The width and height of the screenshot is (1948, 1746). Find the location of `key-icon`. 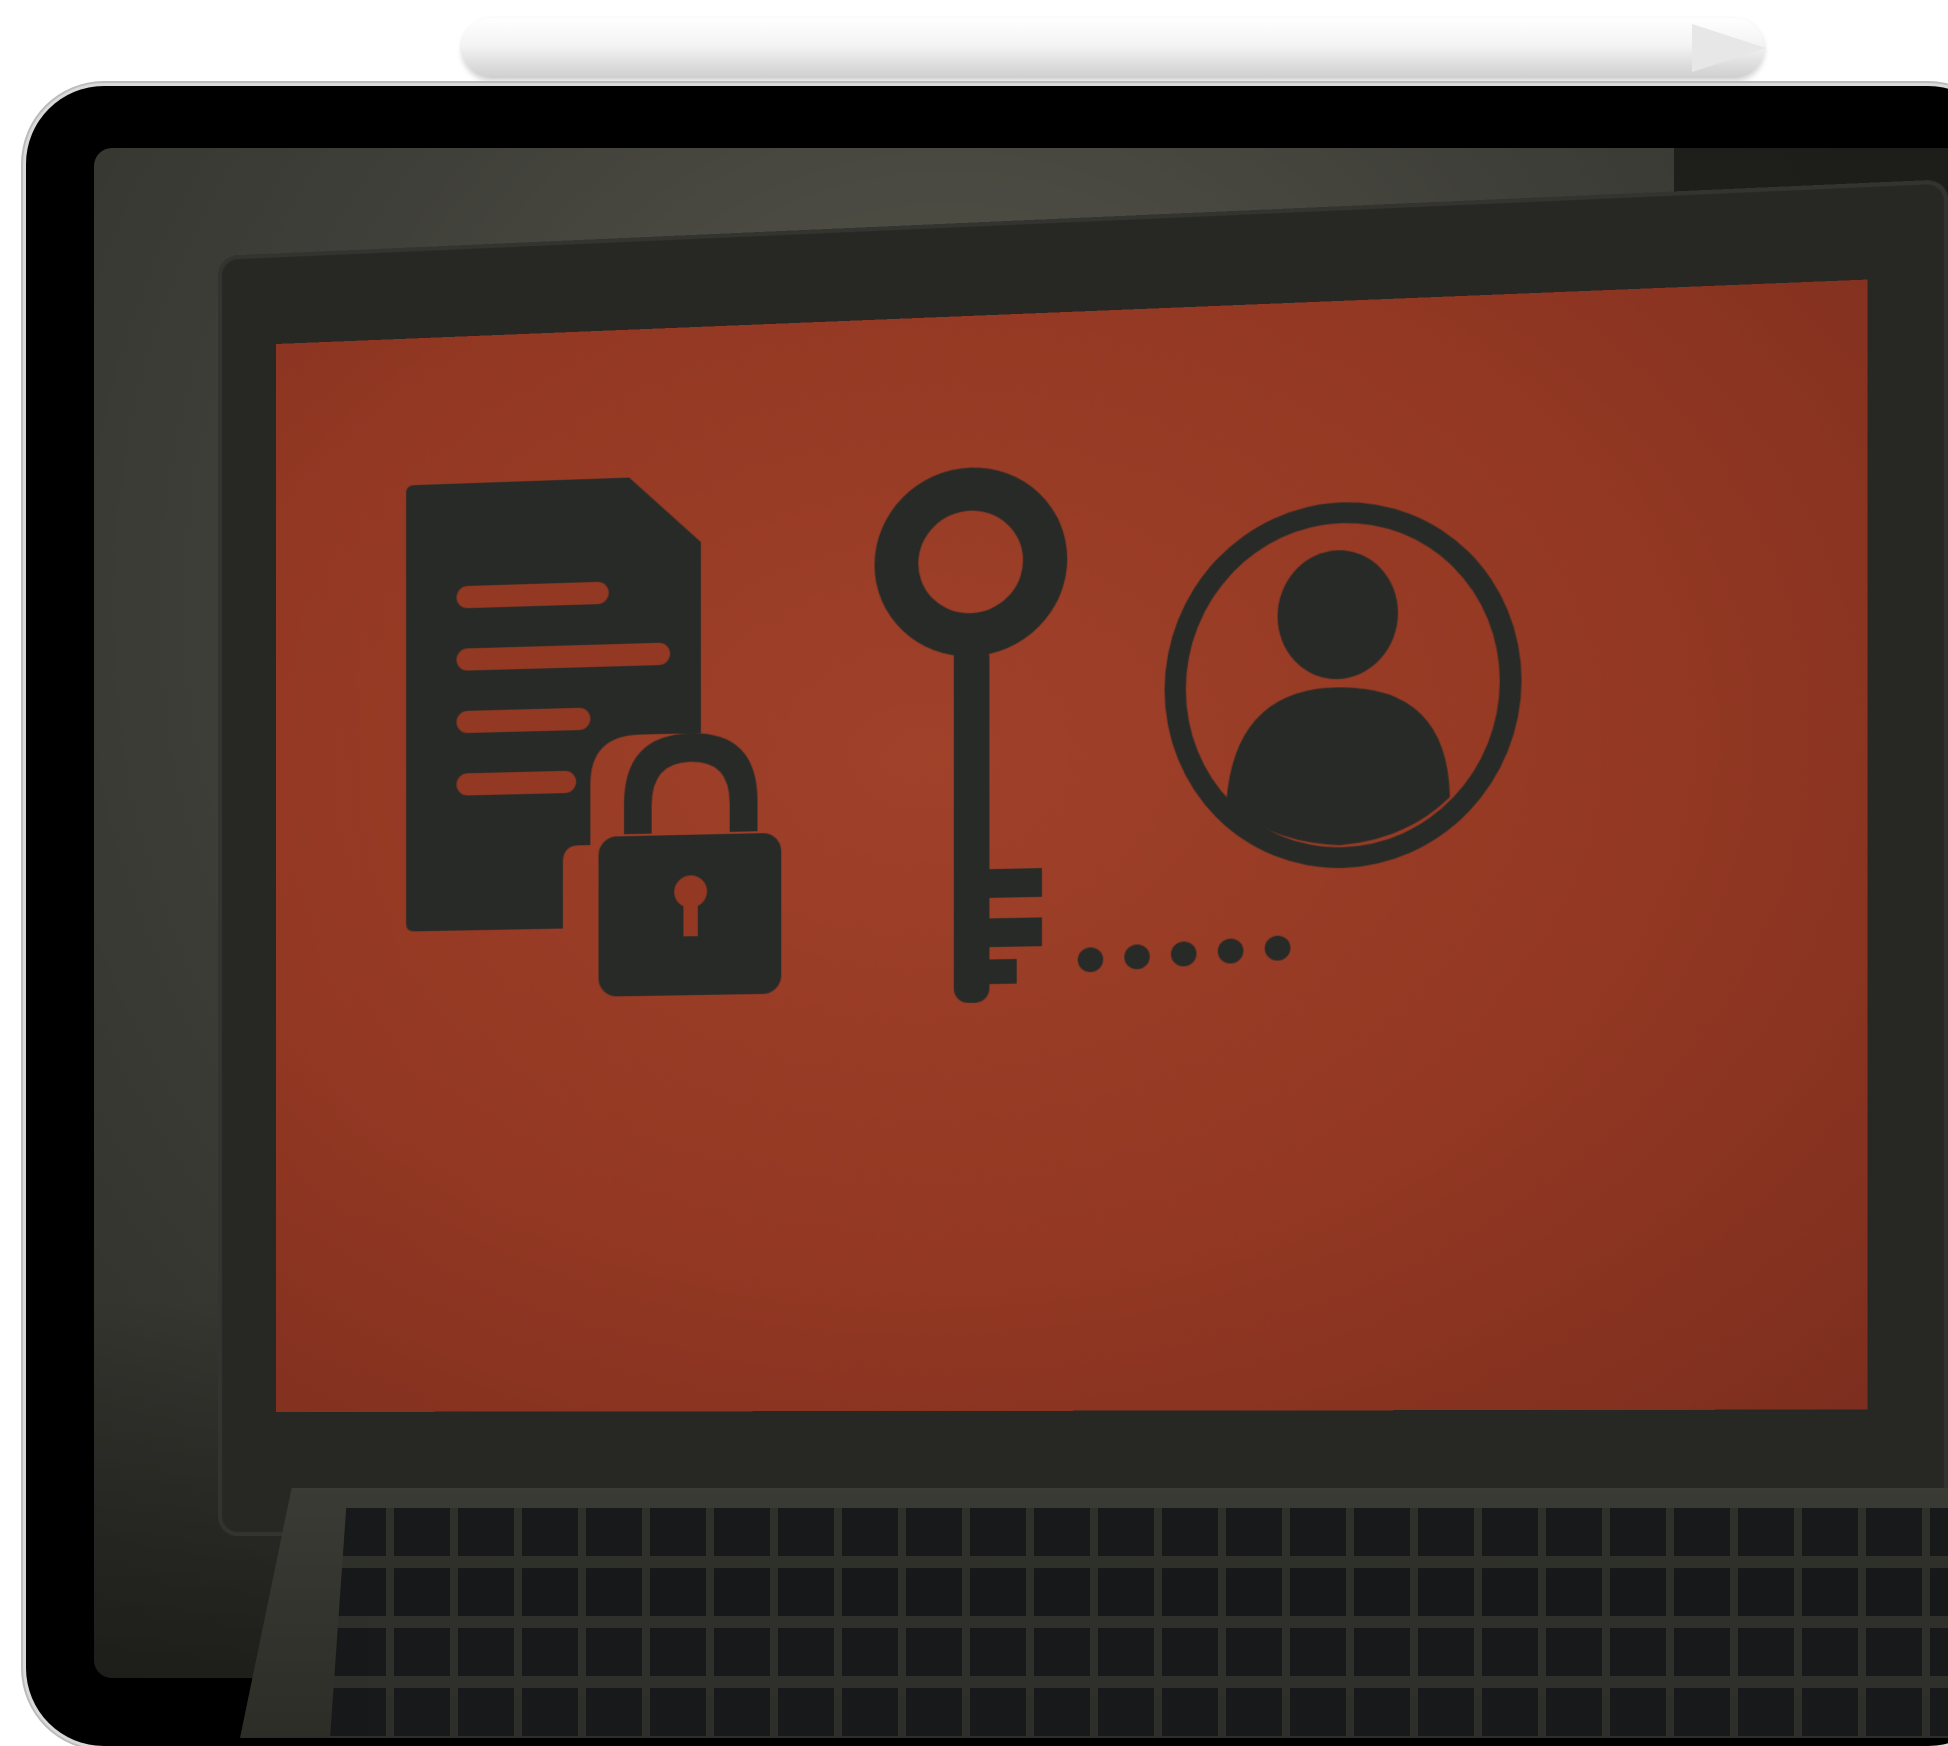

key-icon is located at coordinates (1082, 734).